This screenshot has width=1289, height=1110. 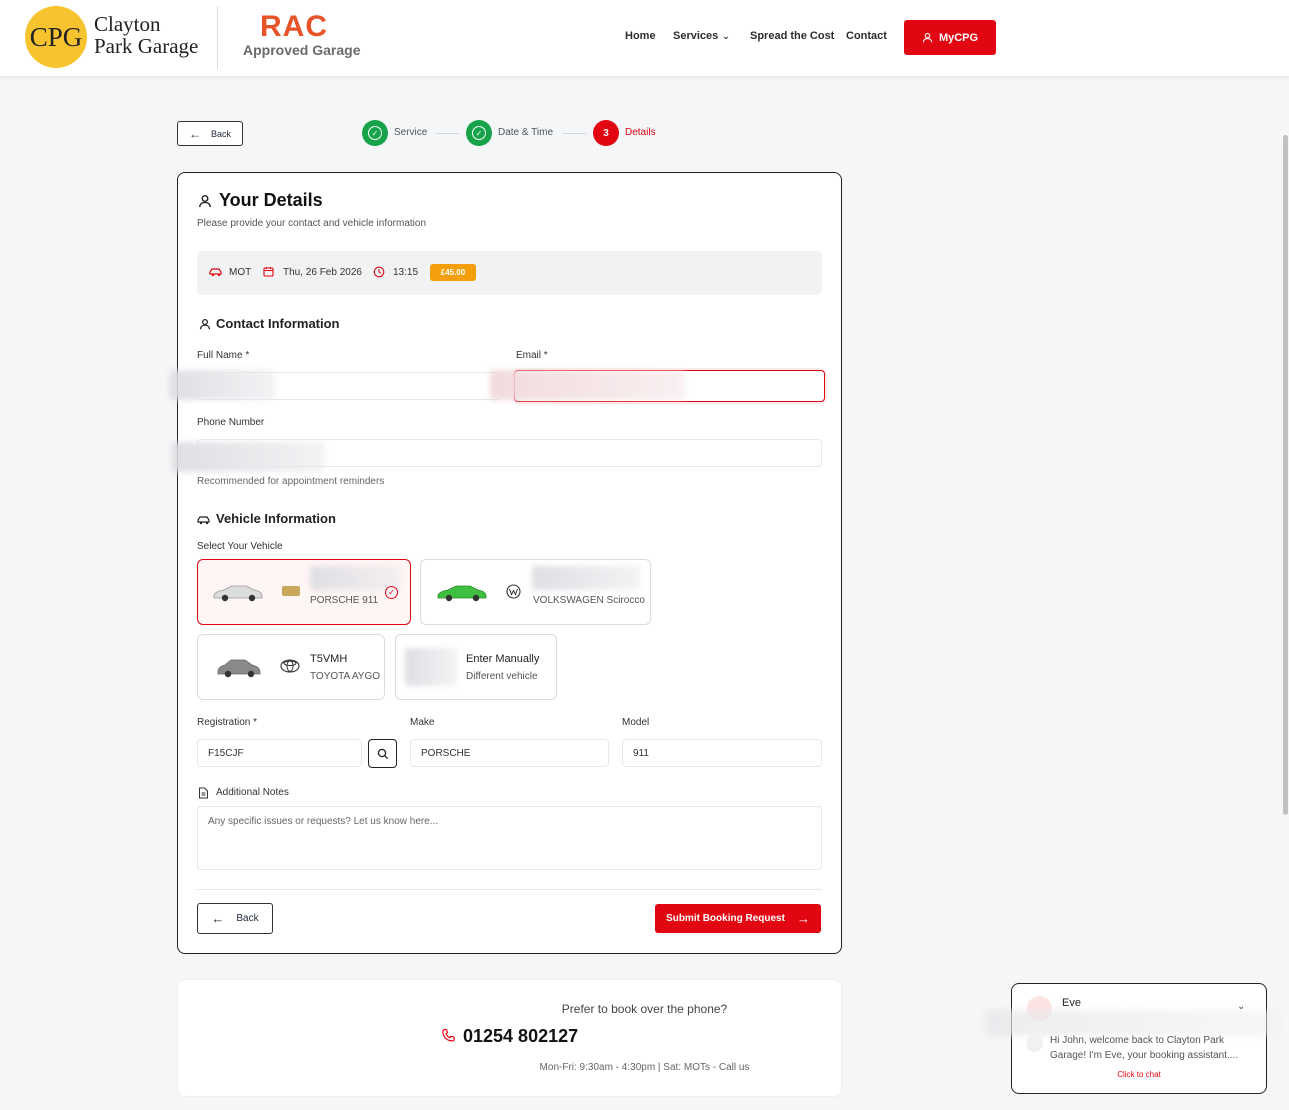 What do you see at coordinates (586, 578) in the screenshot?
I see `redacted-reg` at bounding box center [586, 578].